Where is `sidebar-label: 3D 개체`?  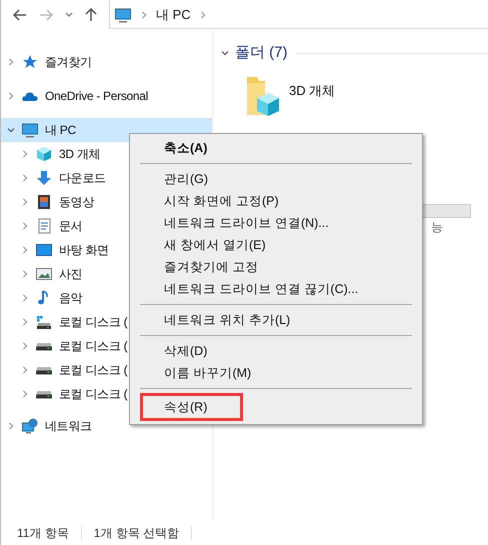 sidebar-label: 3D 개체 is located at coordinates (79, 154).